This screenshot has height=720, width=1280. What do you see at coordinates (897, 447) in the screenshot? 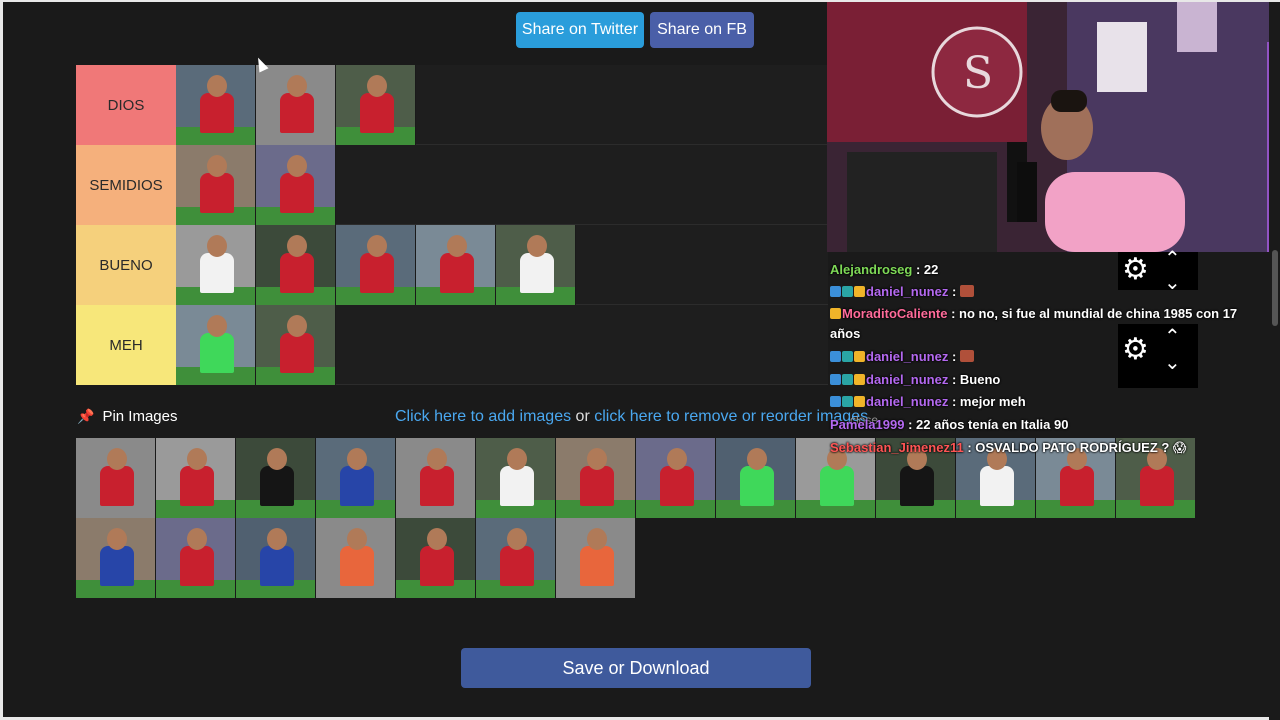
I see `chat-username: Sebastian_Jimenez11` at bounding box center [897, 447].